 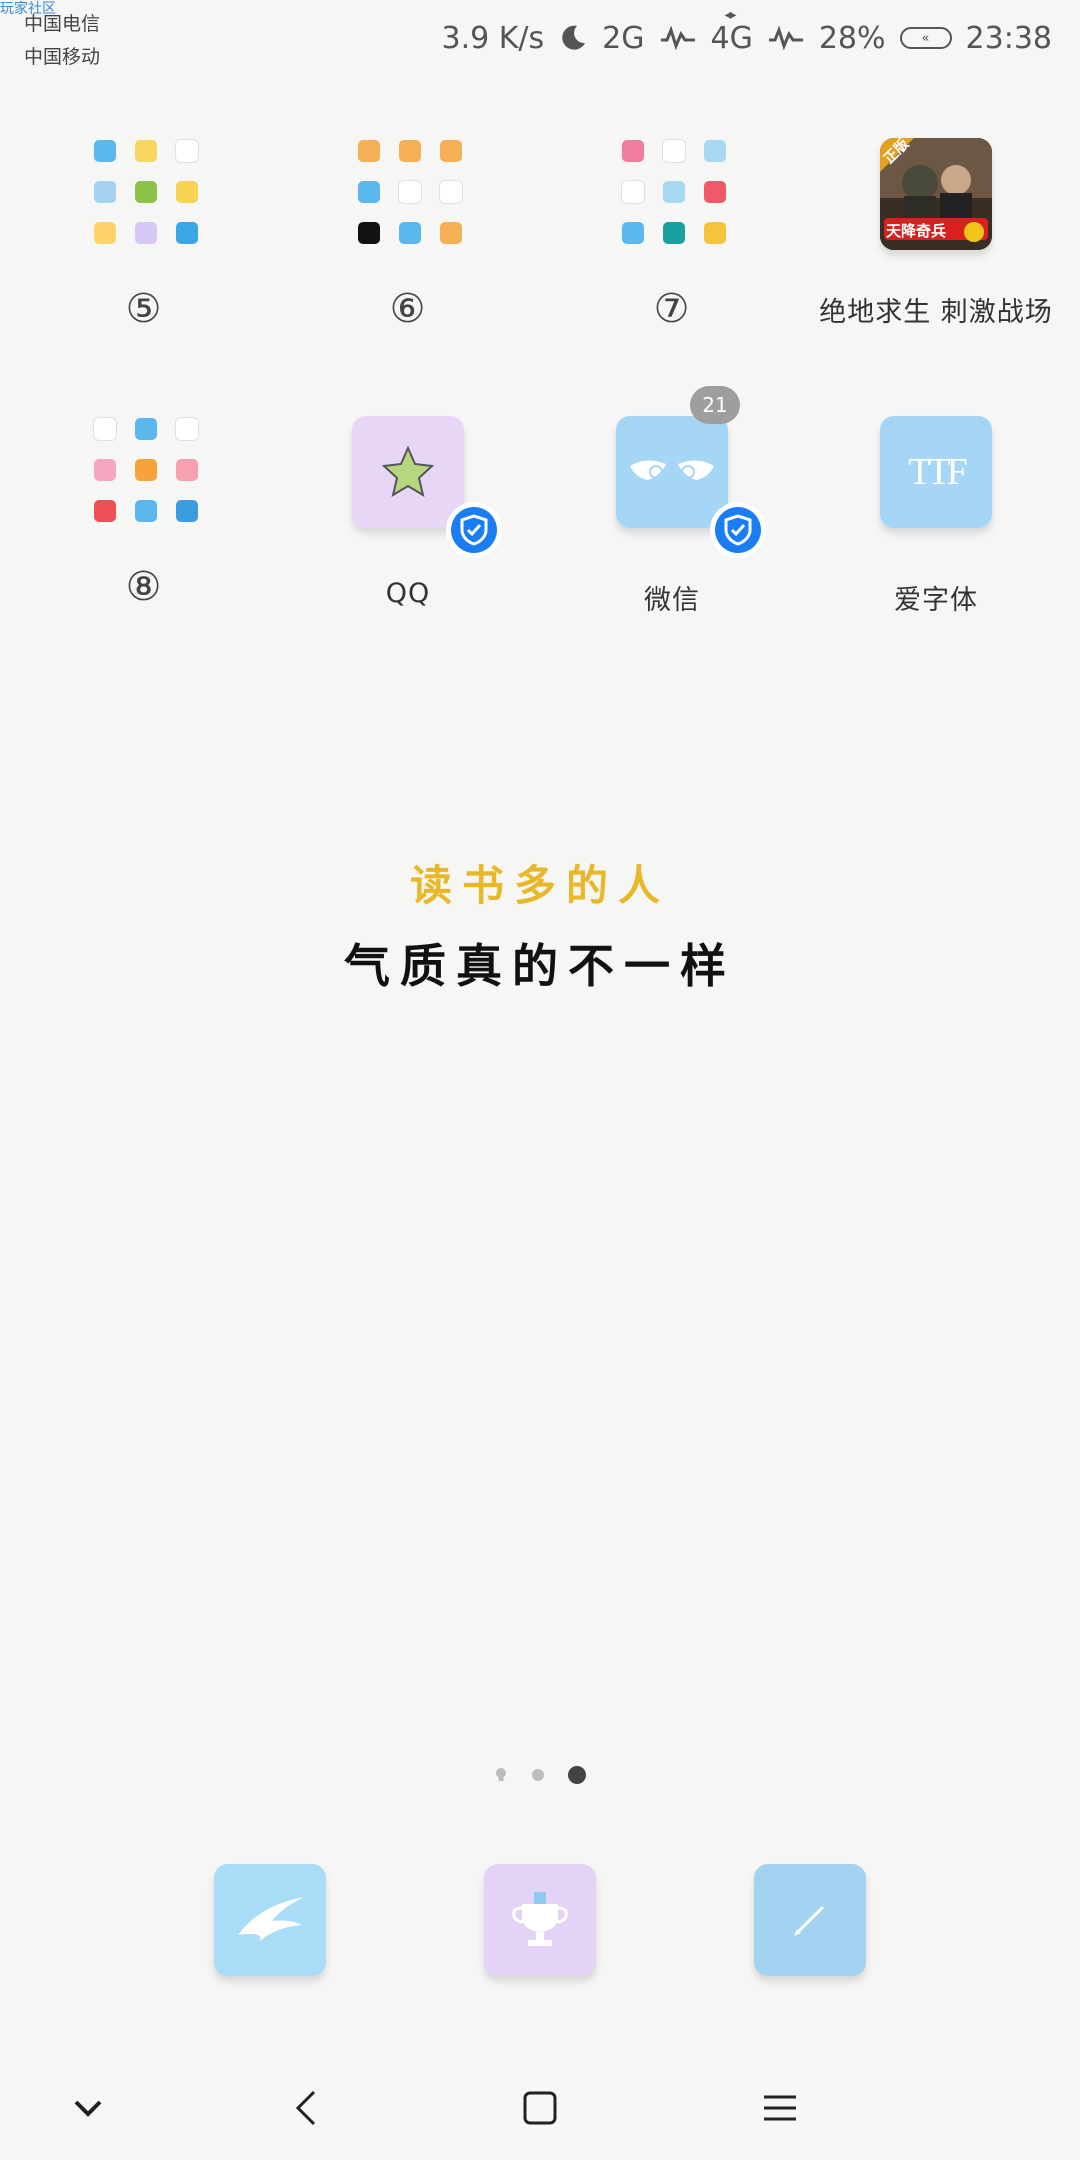 I want to click on page-dot-3-active, so click(x=577, y=1775).